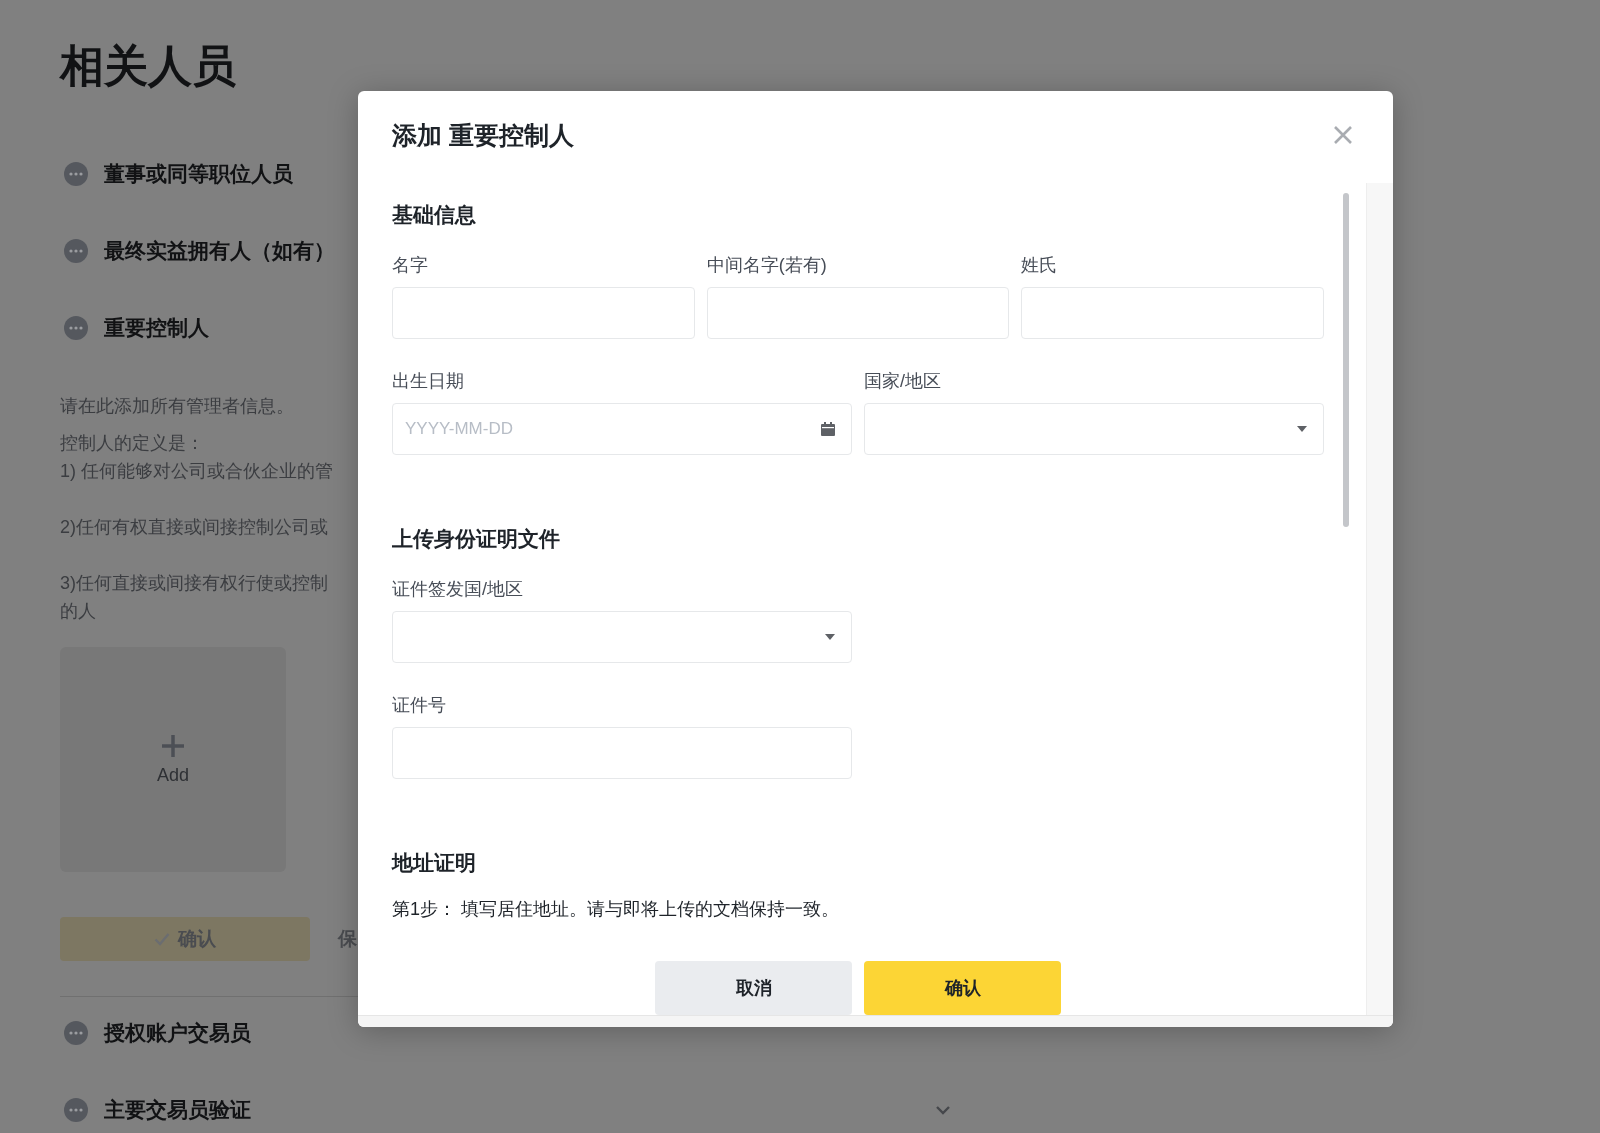  I want to click on close-icon, so click(1343, 135).